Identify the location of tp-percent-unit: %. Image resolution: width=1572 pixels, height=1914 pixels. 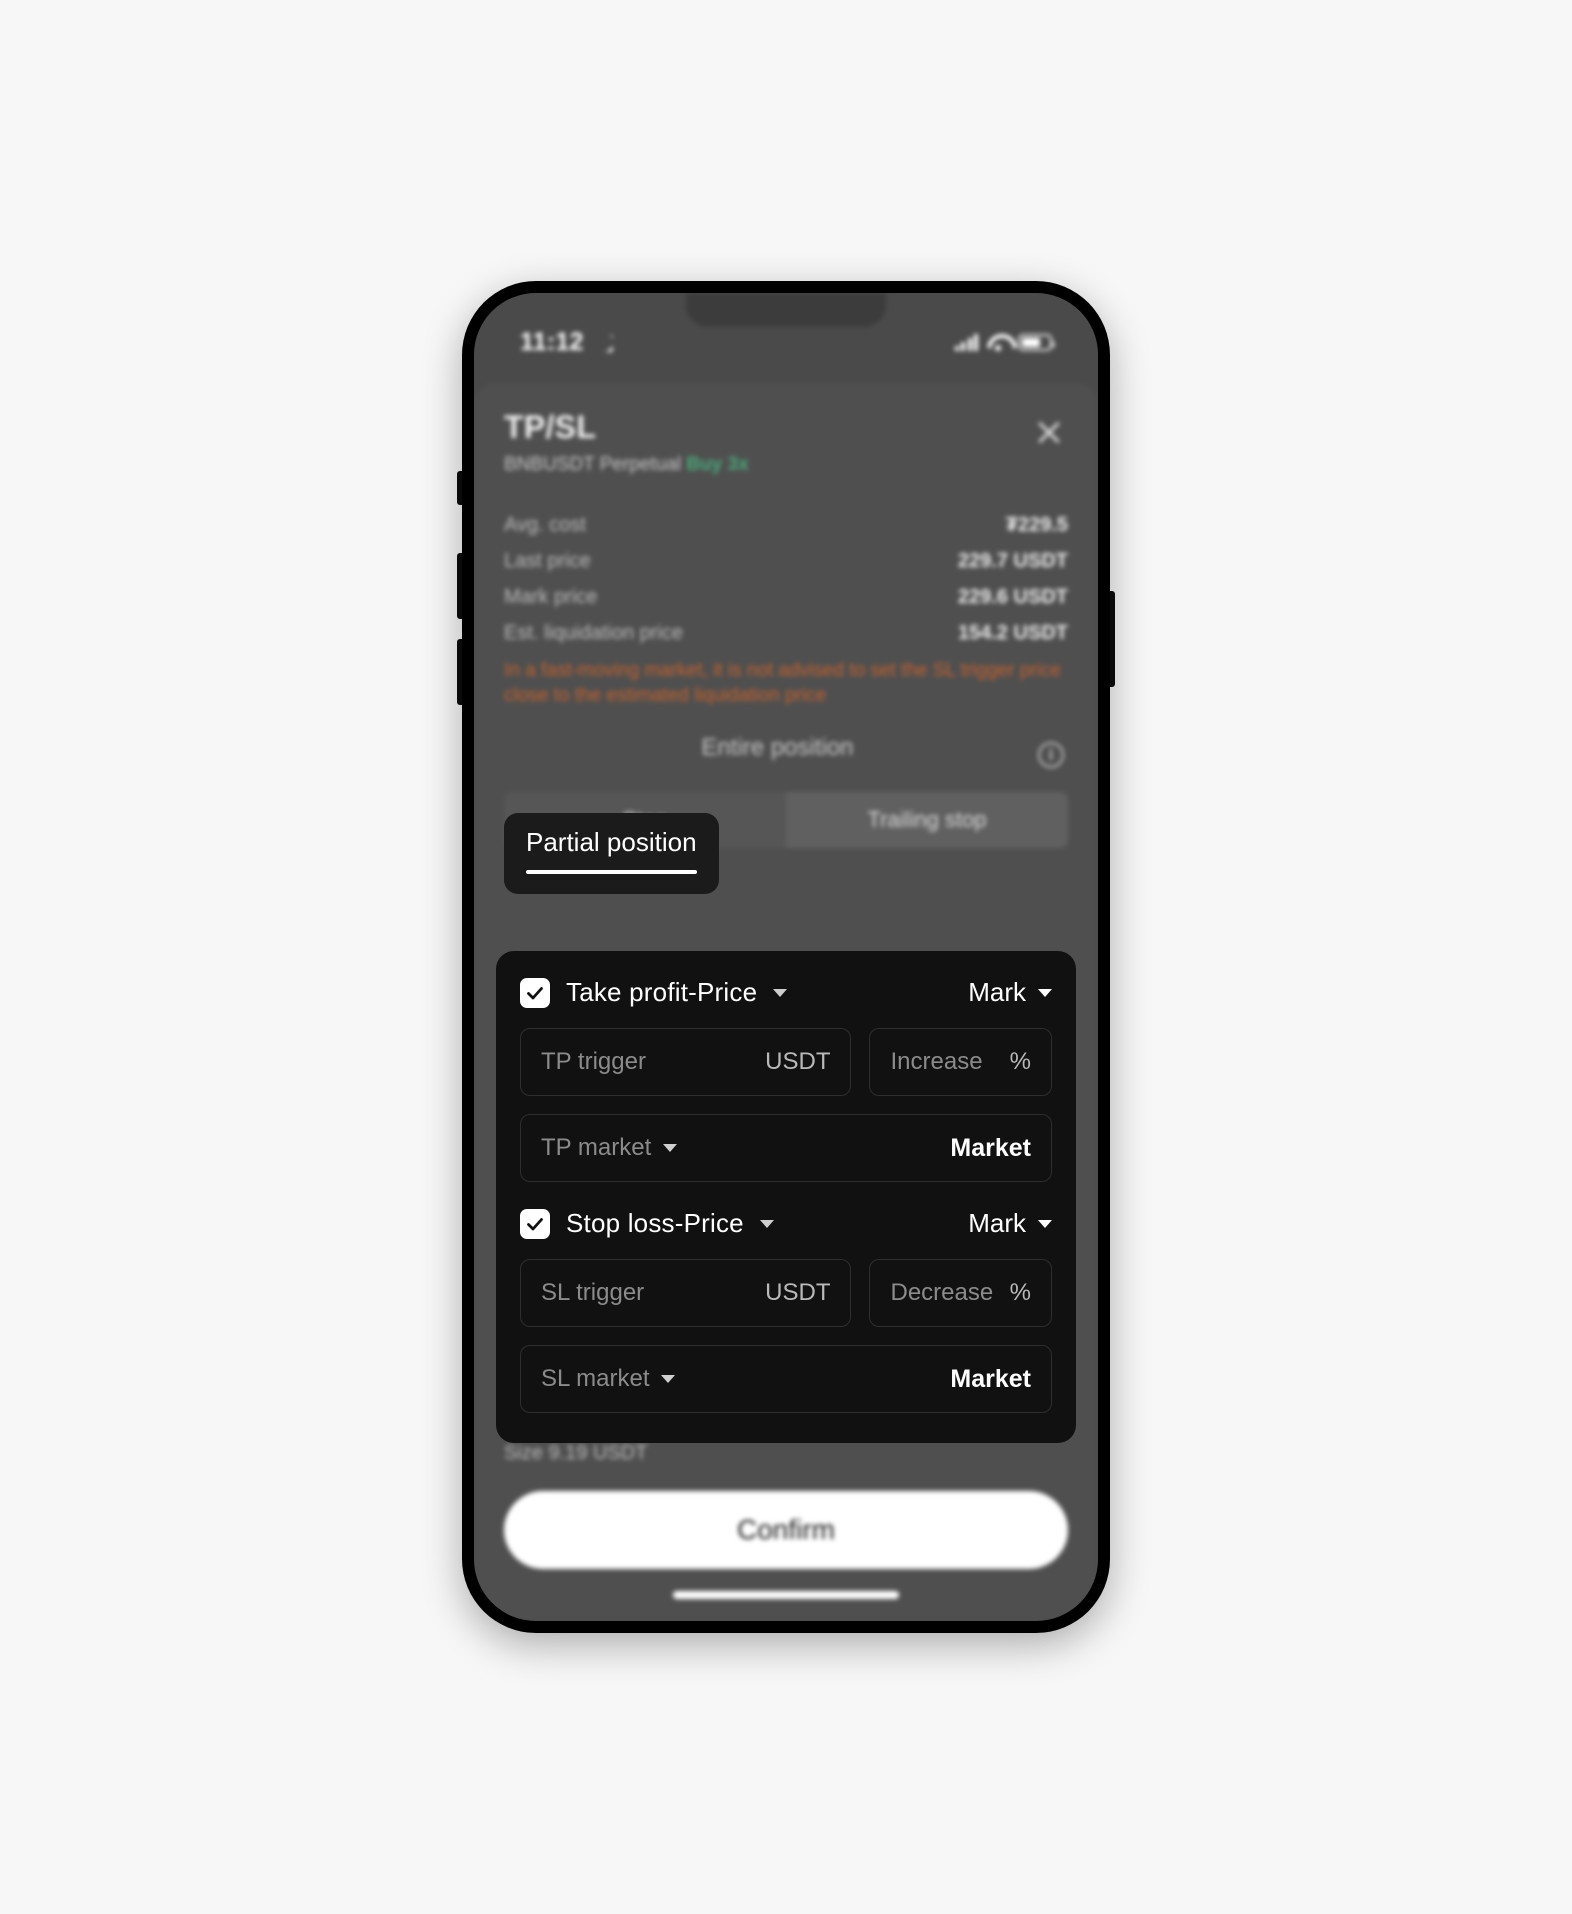
(1020, 1061).